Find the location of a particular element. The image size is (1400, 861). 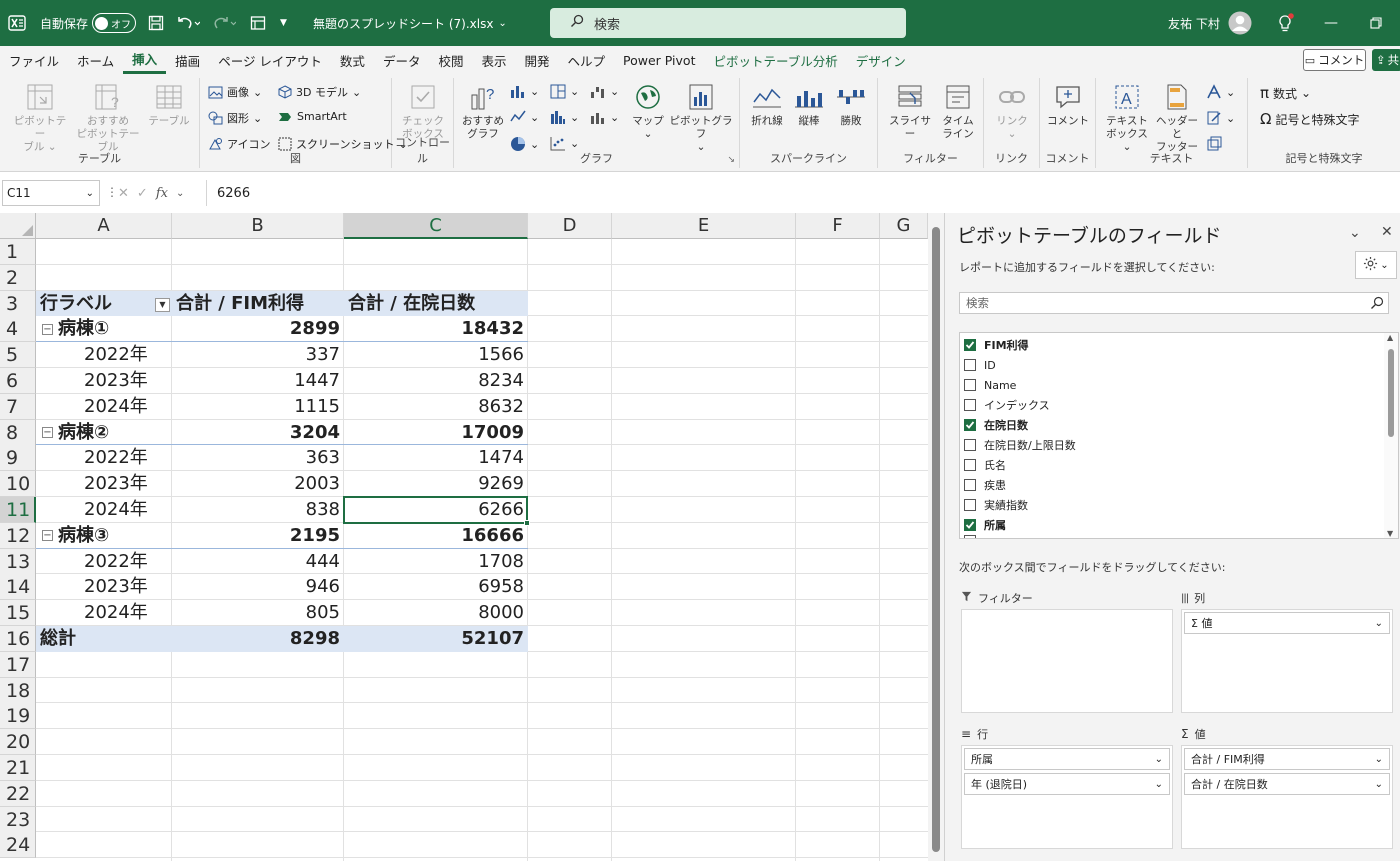

pivot-item-days: 1708 is located at coordinates (436, 562).